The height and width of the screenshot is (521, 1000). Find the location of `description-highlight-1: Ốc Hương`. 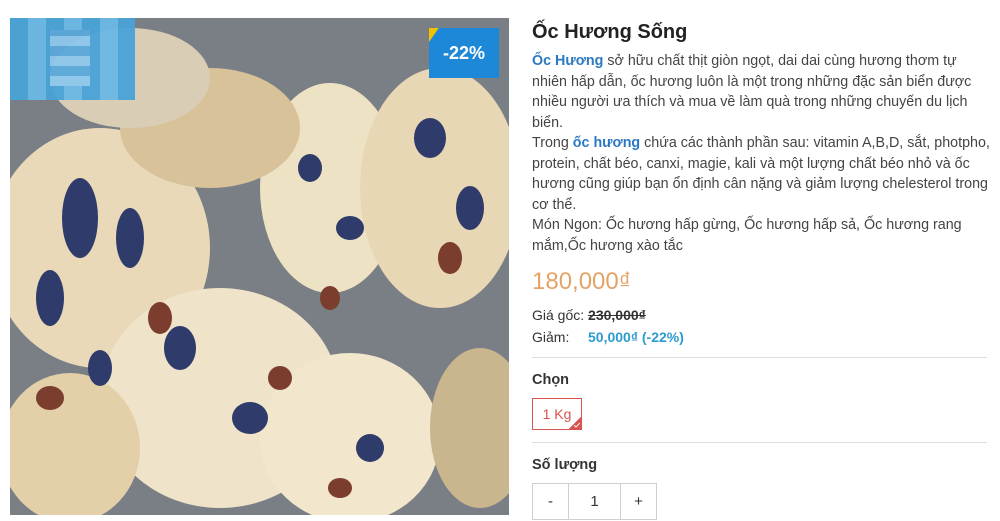

description-highlight-1: Ốc Hương is located at coordinates (567, 61).